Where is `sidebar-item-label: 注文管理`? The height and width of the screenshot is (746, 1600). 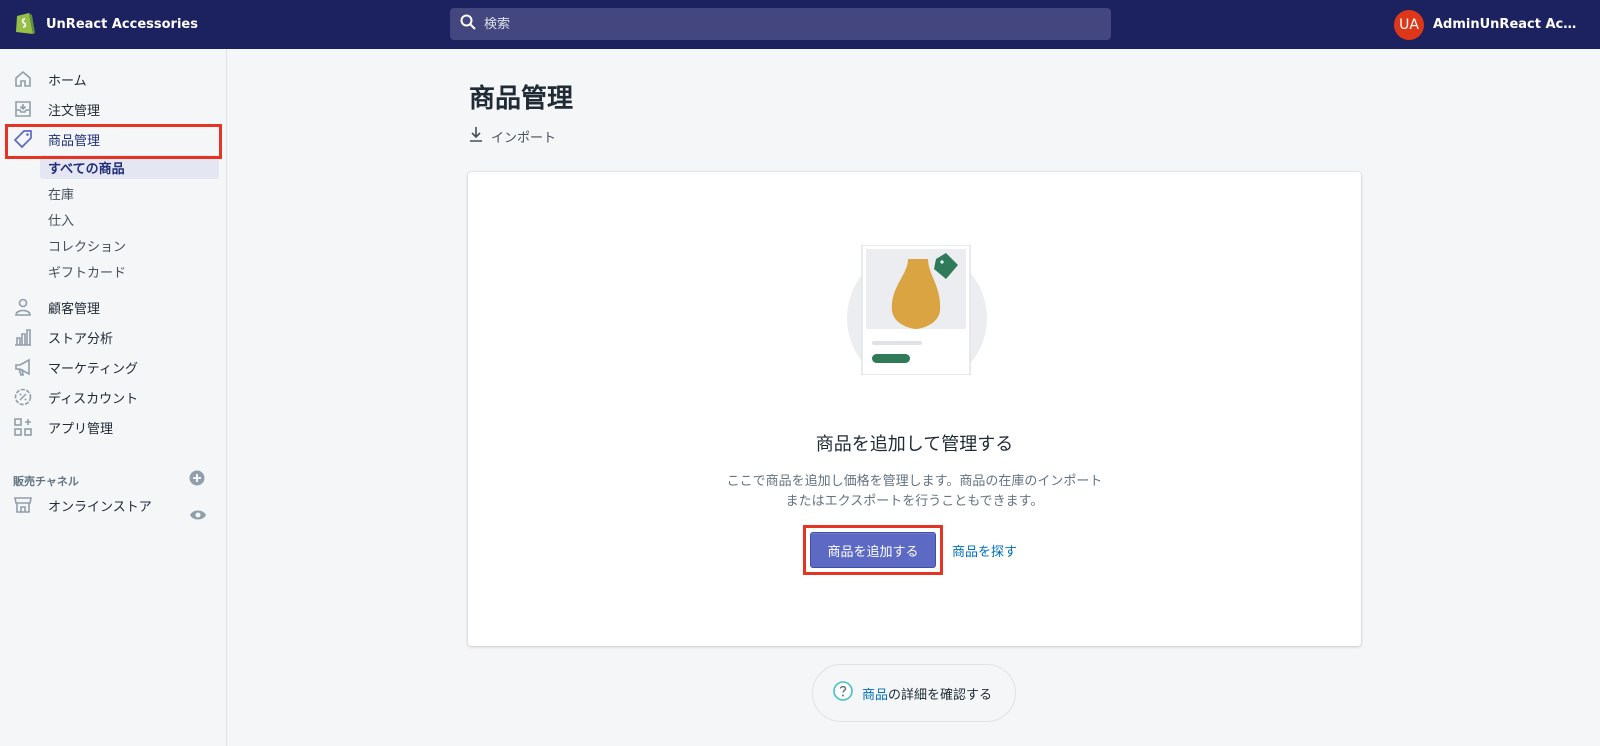
sidebar-item-label: 注文管理 is located at coordinates (74, 111).